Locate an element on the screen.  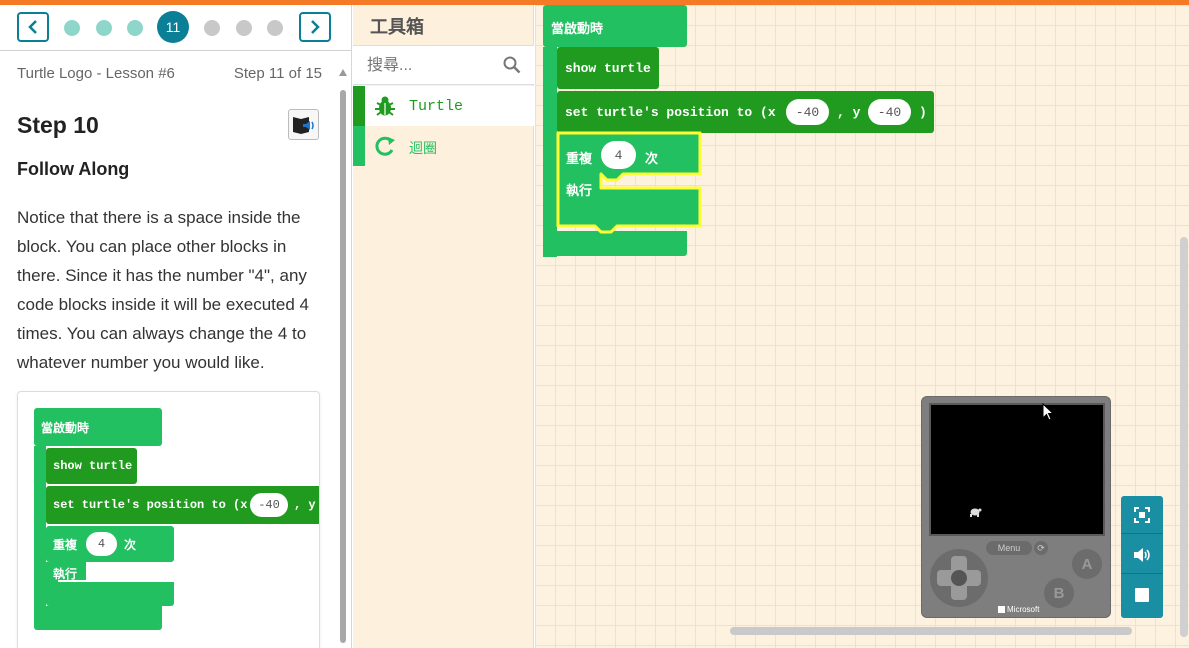
preview-on-start-body is located at coordinates (40, 526).